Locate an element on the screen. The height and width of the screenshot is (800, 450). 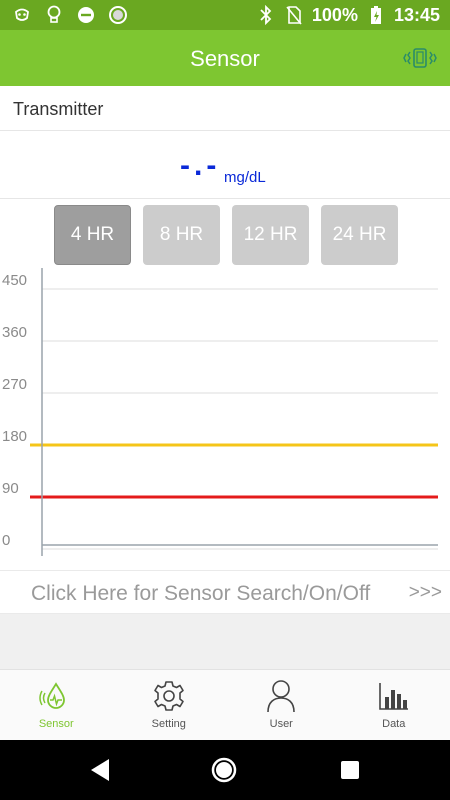
nav-label-user: User is located at coordinates (281, 724).